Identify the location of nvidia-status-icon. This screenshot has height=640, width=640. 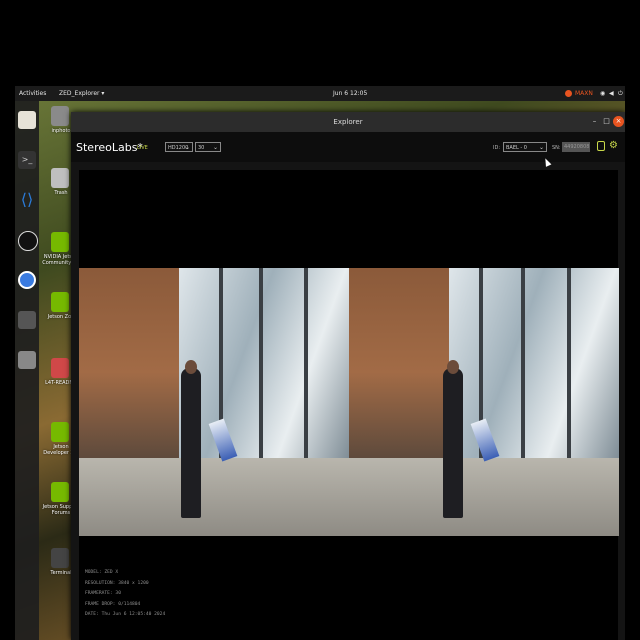
(568, 93).